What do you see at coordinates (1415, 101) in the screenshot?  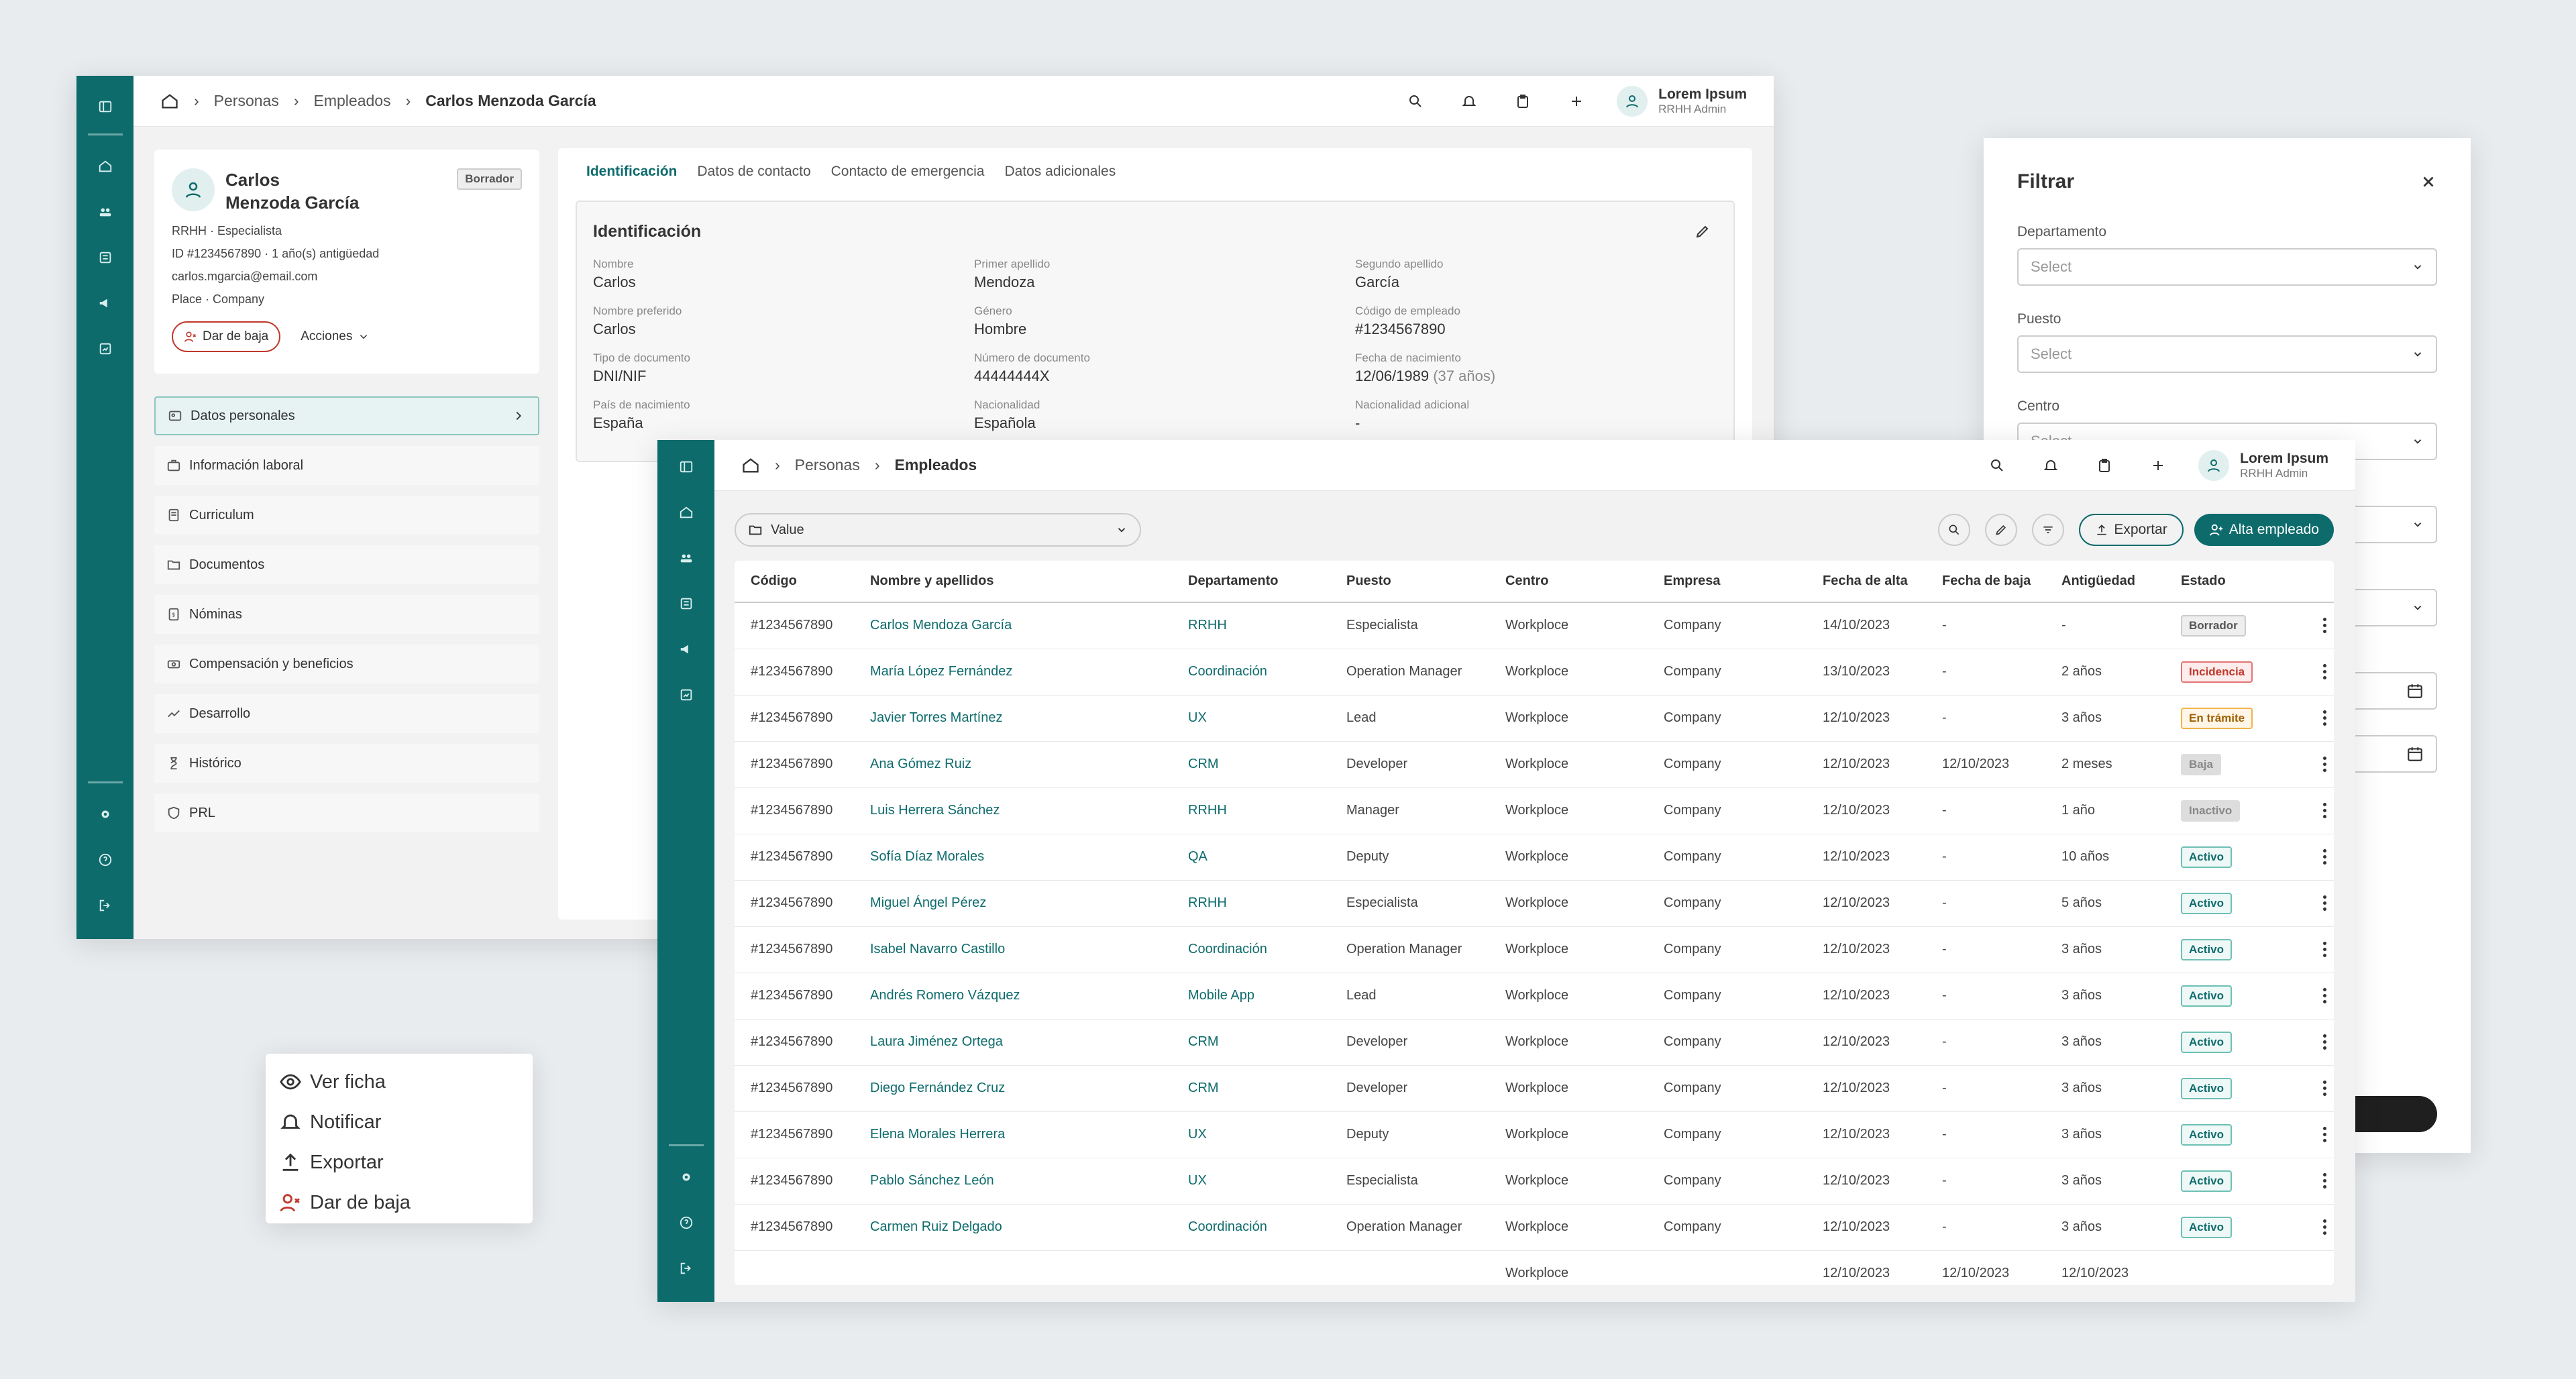 I see `search-icon` at bounding box center [1415, 101].